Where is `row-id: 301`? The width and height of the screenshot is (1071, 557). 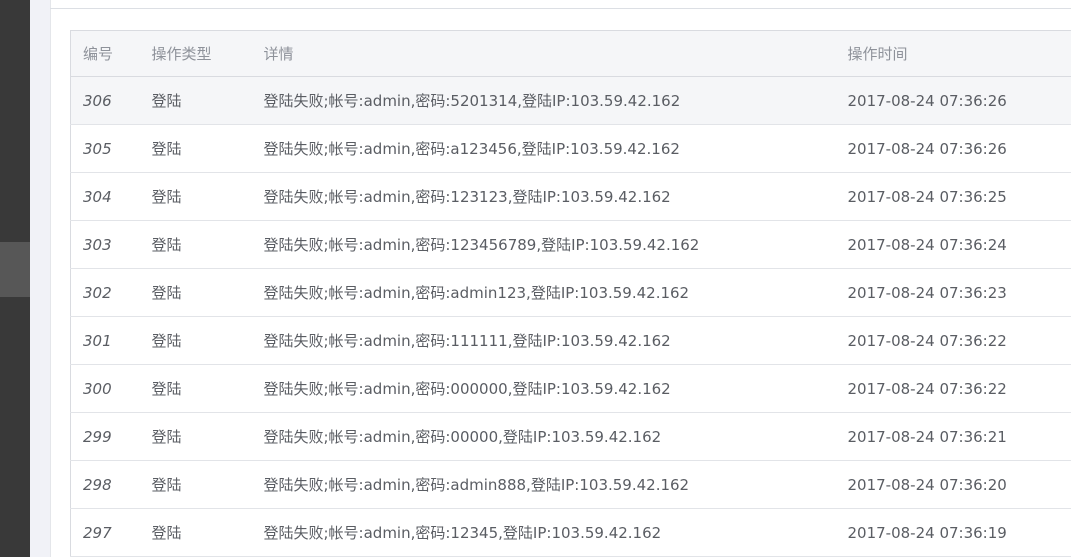
row-id: 301 is located at coordinates (105, 340).